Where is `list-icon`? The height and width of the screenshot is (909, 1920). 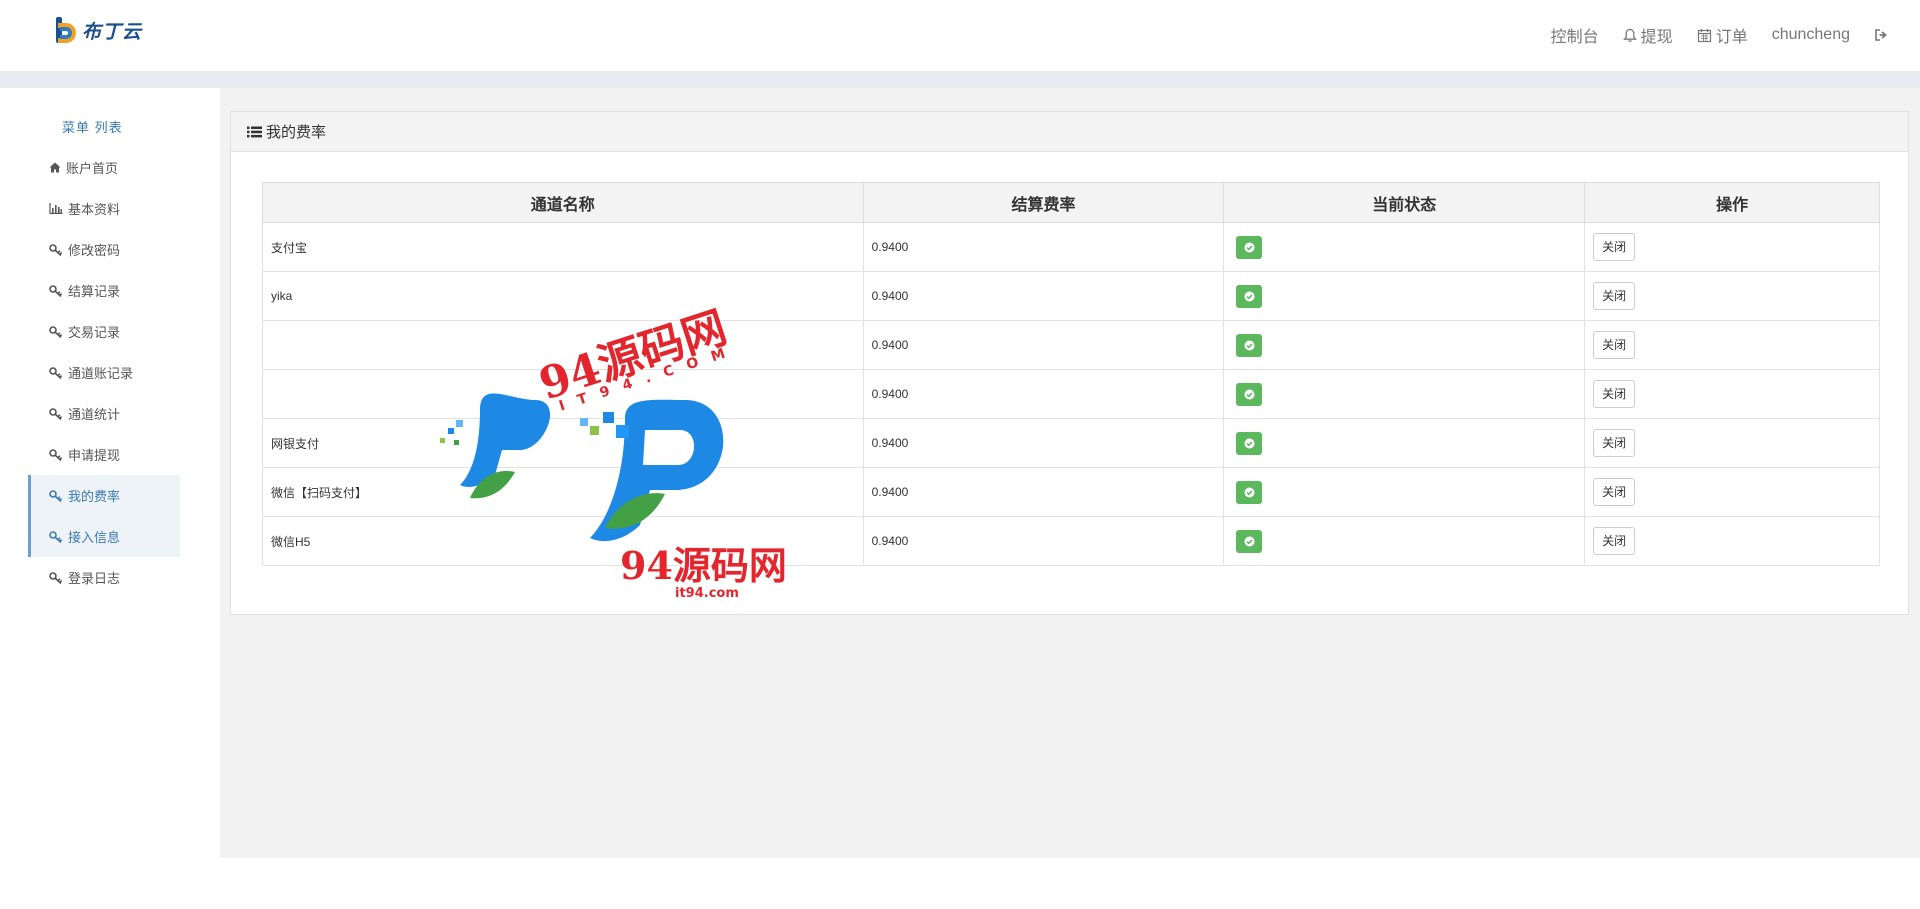
list-icon is located at coordinates (254, 131).